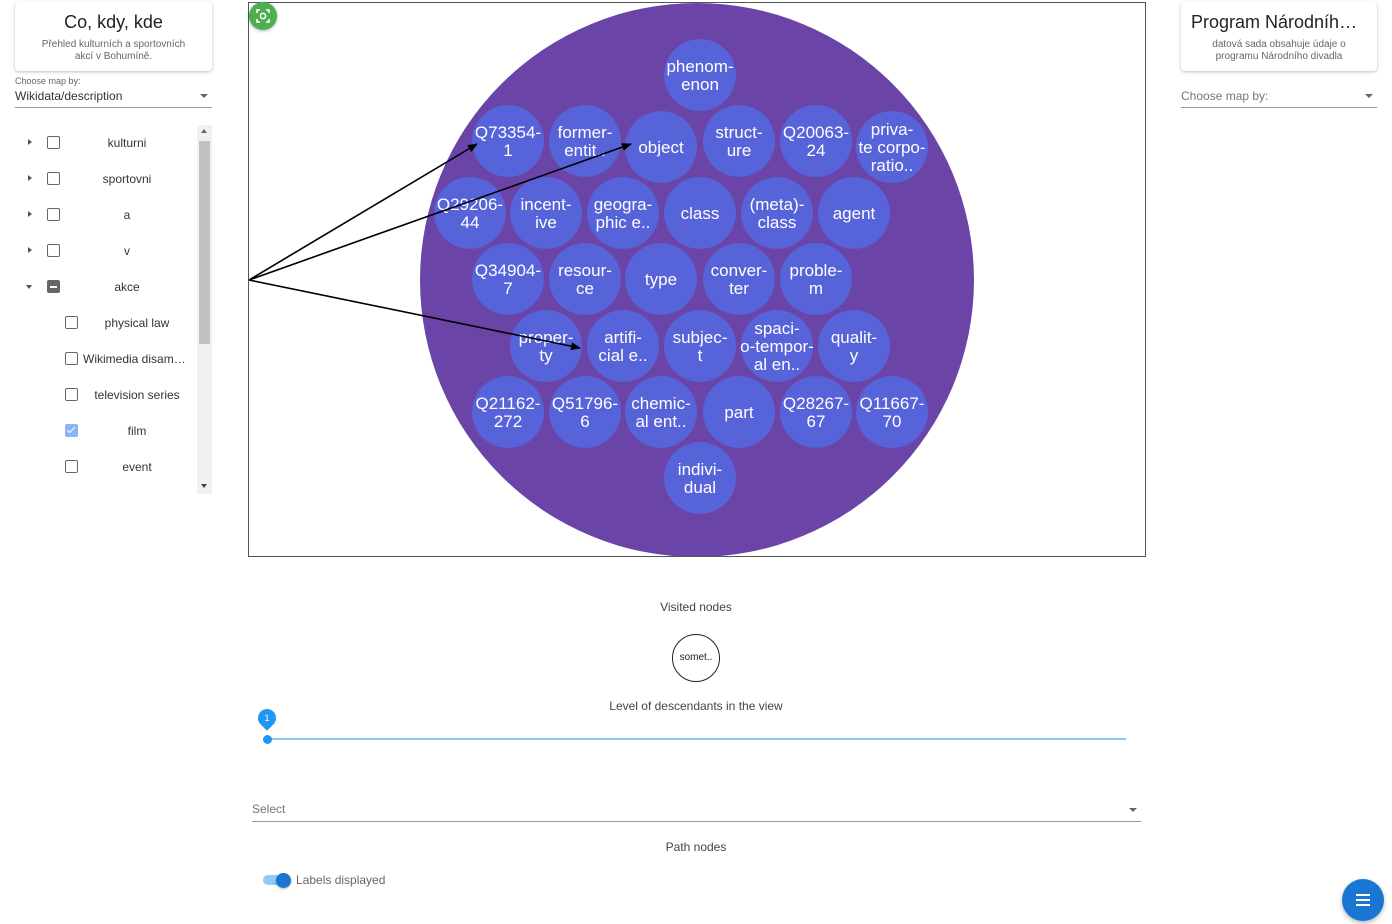 This screenshot has height=924, width=1392. What do you see at coordinates (585, 279) in the screenshot?
I see `graph-node: resour-ce` at bounding box center [585, 279].